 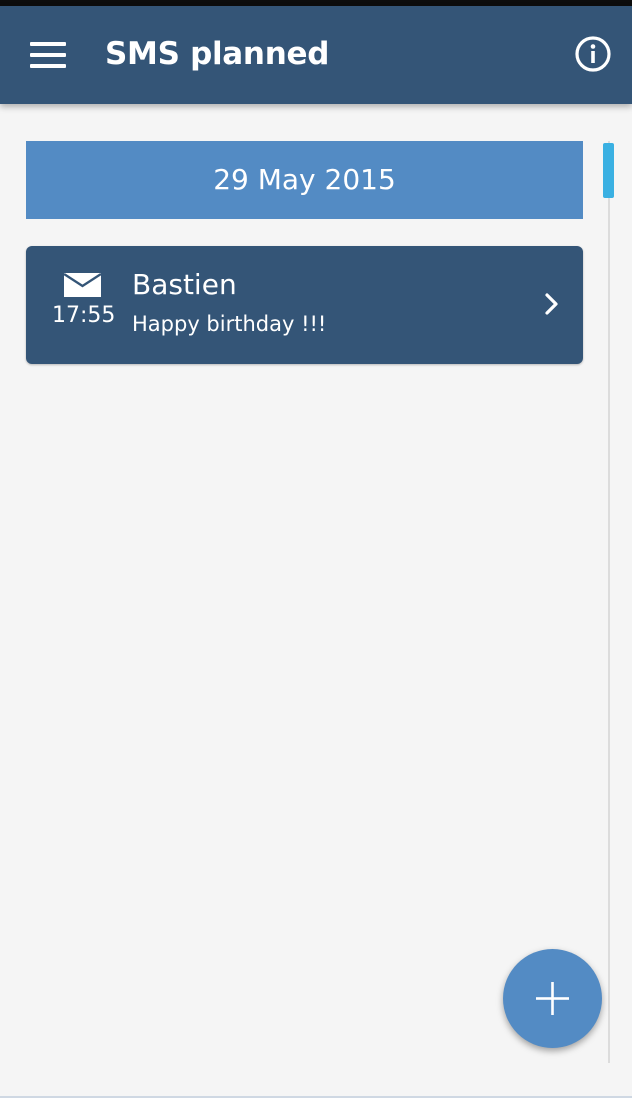 What do you see at coordinates (304, 305) in the screenshot?
I see `scheduled-sms-item: 17:55 Bastien Happy birthday !!!` at bounding box center [304, 305].